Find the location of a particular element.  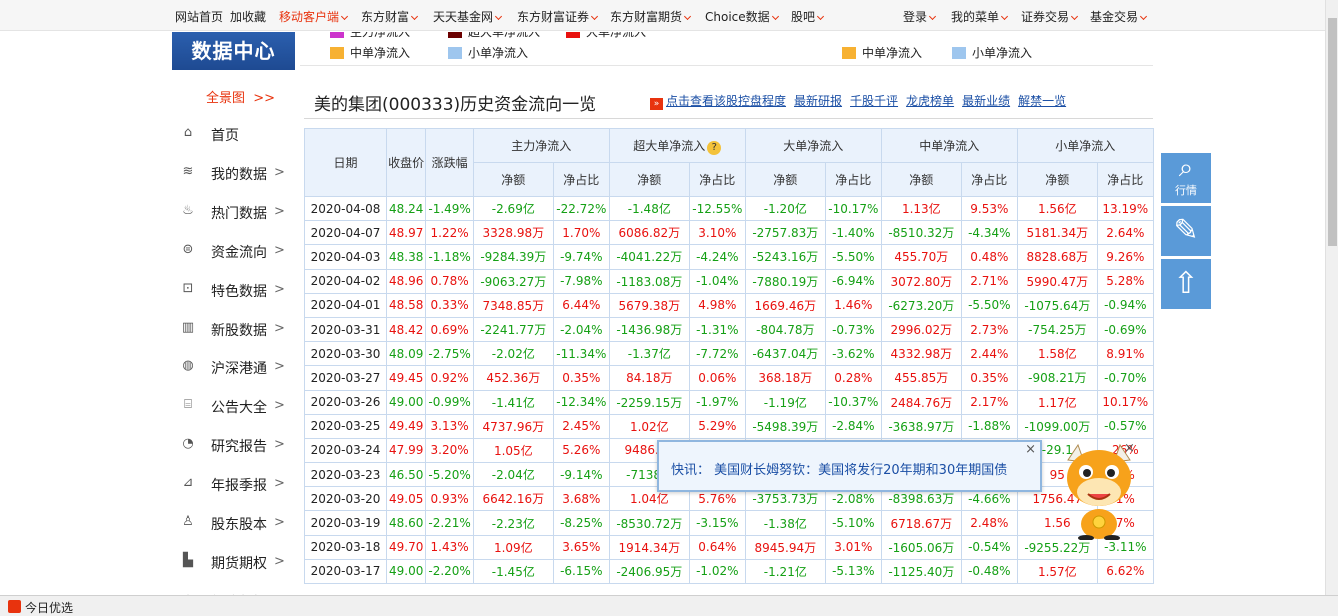

nav-item-0: 网站首页 is located at coordinates (199, 16).